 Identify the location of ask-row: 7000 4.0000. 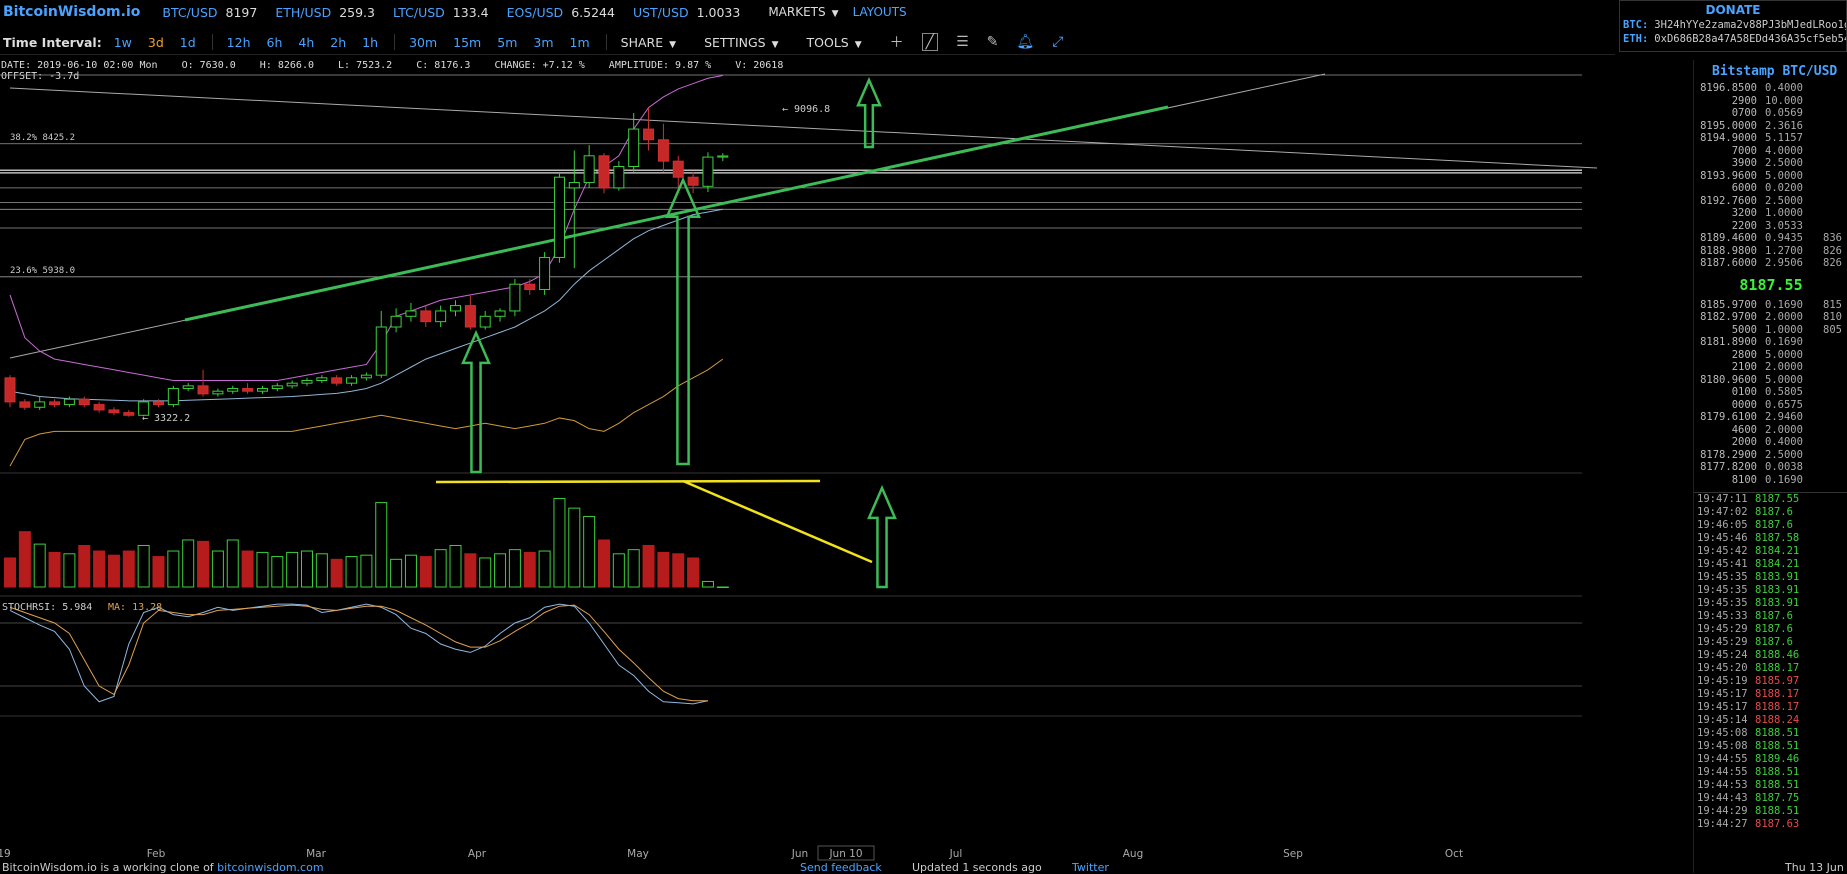
(1770, 151).